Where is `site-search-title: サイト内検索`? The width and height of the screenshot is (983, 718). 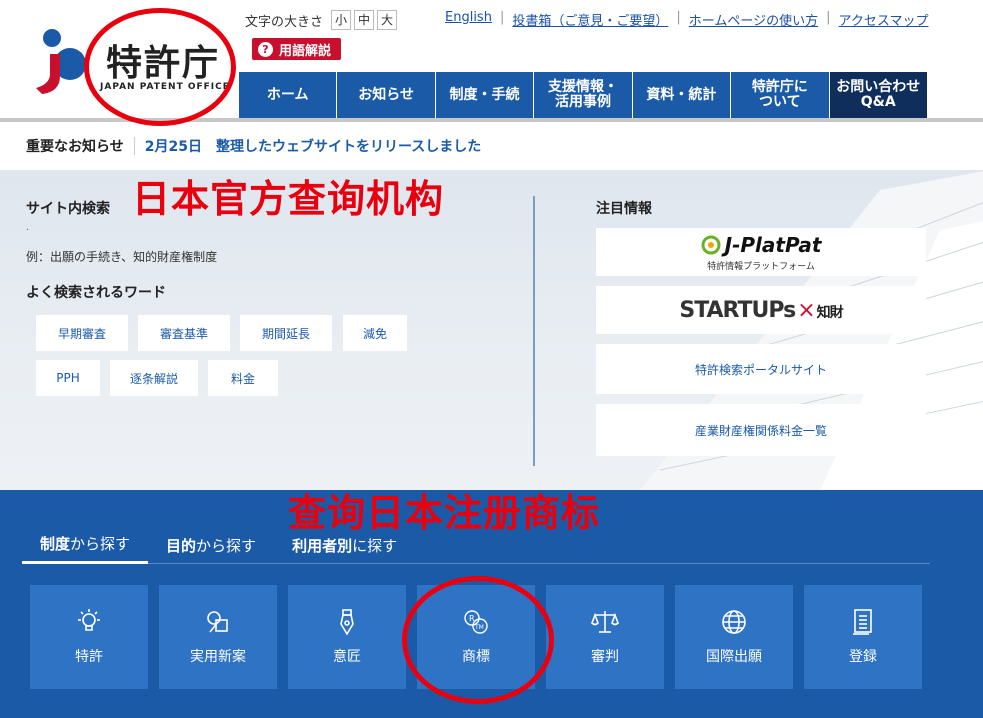
site-search-title: サイト内検索 is located at coordinates (68, 209).